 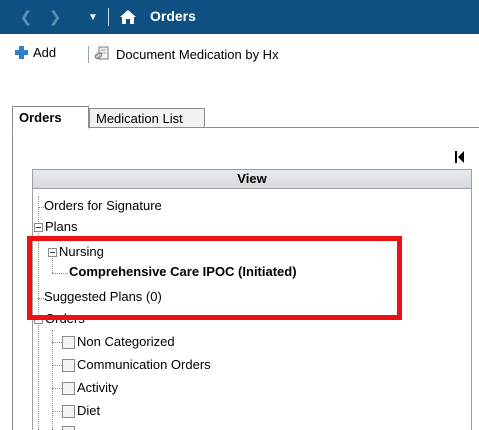 I want to click on tab-orders: Orders, so click(x=50, y=117).